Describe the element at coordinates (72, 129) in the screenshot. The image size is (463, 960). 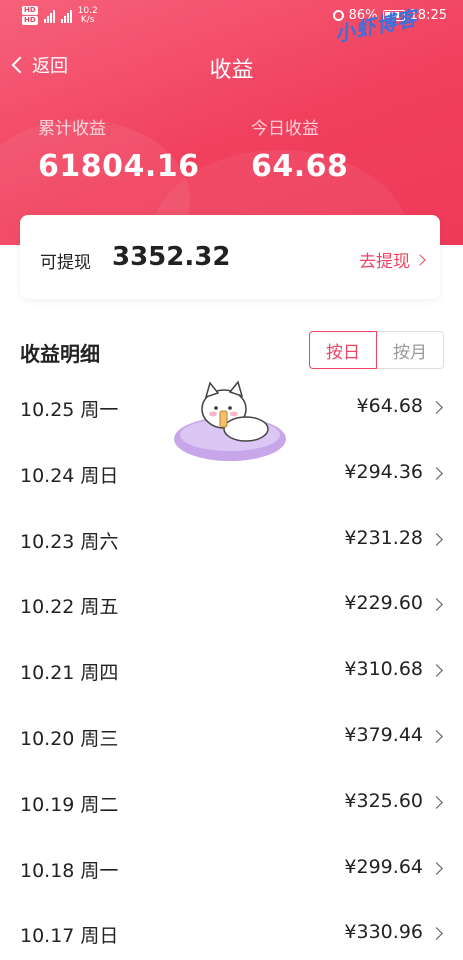
I see `total-earnings-label: 累计收益` at that location.